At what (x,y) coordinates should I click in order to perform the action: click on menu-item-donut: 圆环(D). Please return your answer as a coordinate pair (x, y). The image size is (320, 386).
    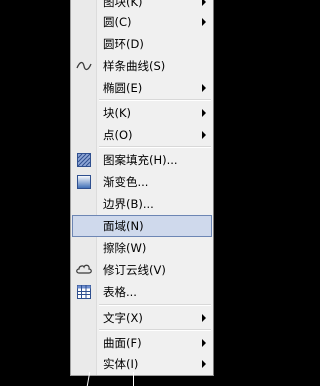
    Looking at the image, I should click on (142, 44).